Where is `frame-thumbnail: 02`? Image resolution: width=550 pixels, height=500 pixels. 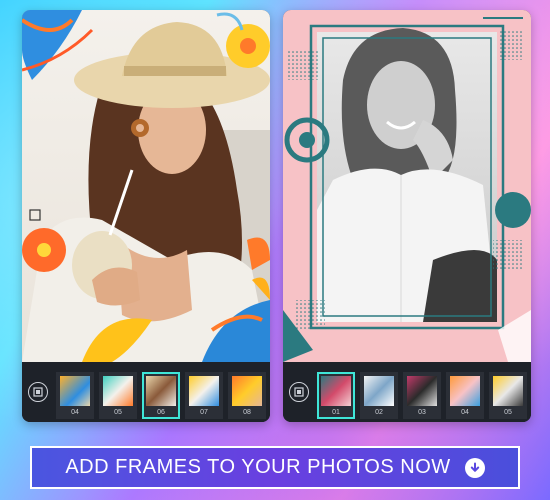 frame-thumbnail: 02 is located at coordinates (379, 395).